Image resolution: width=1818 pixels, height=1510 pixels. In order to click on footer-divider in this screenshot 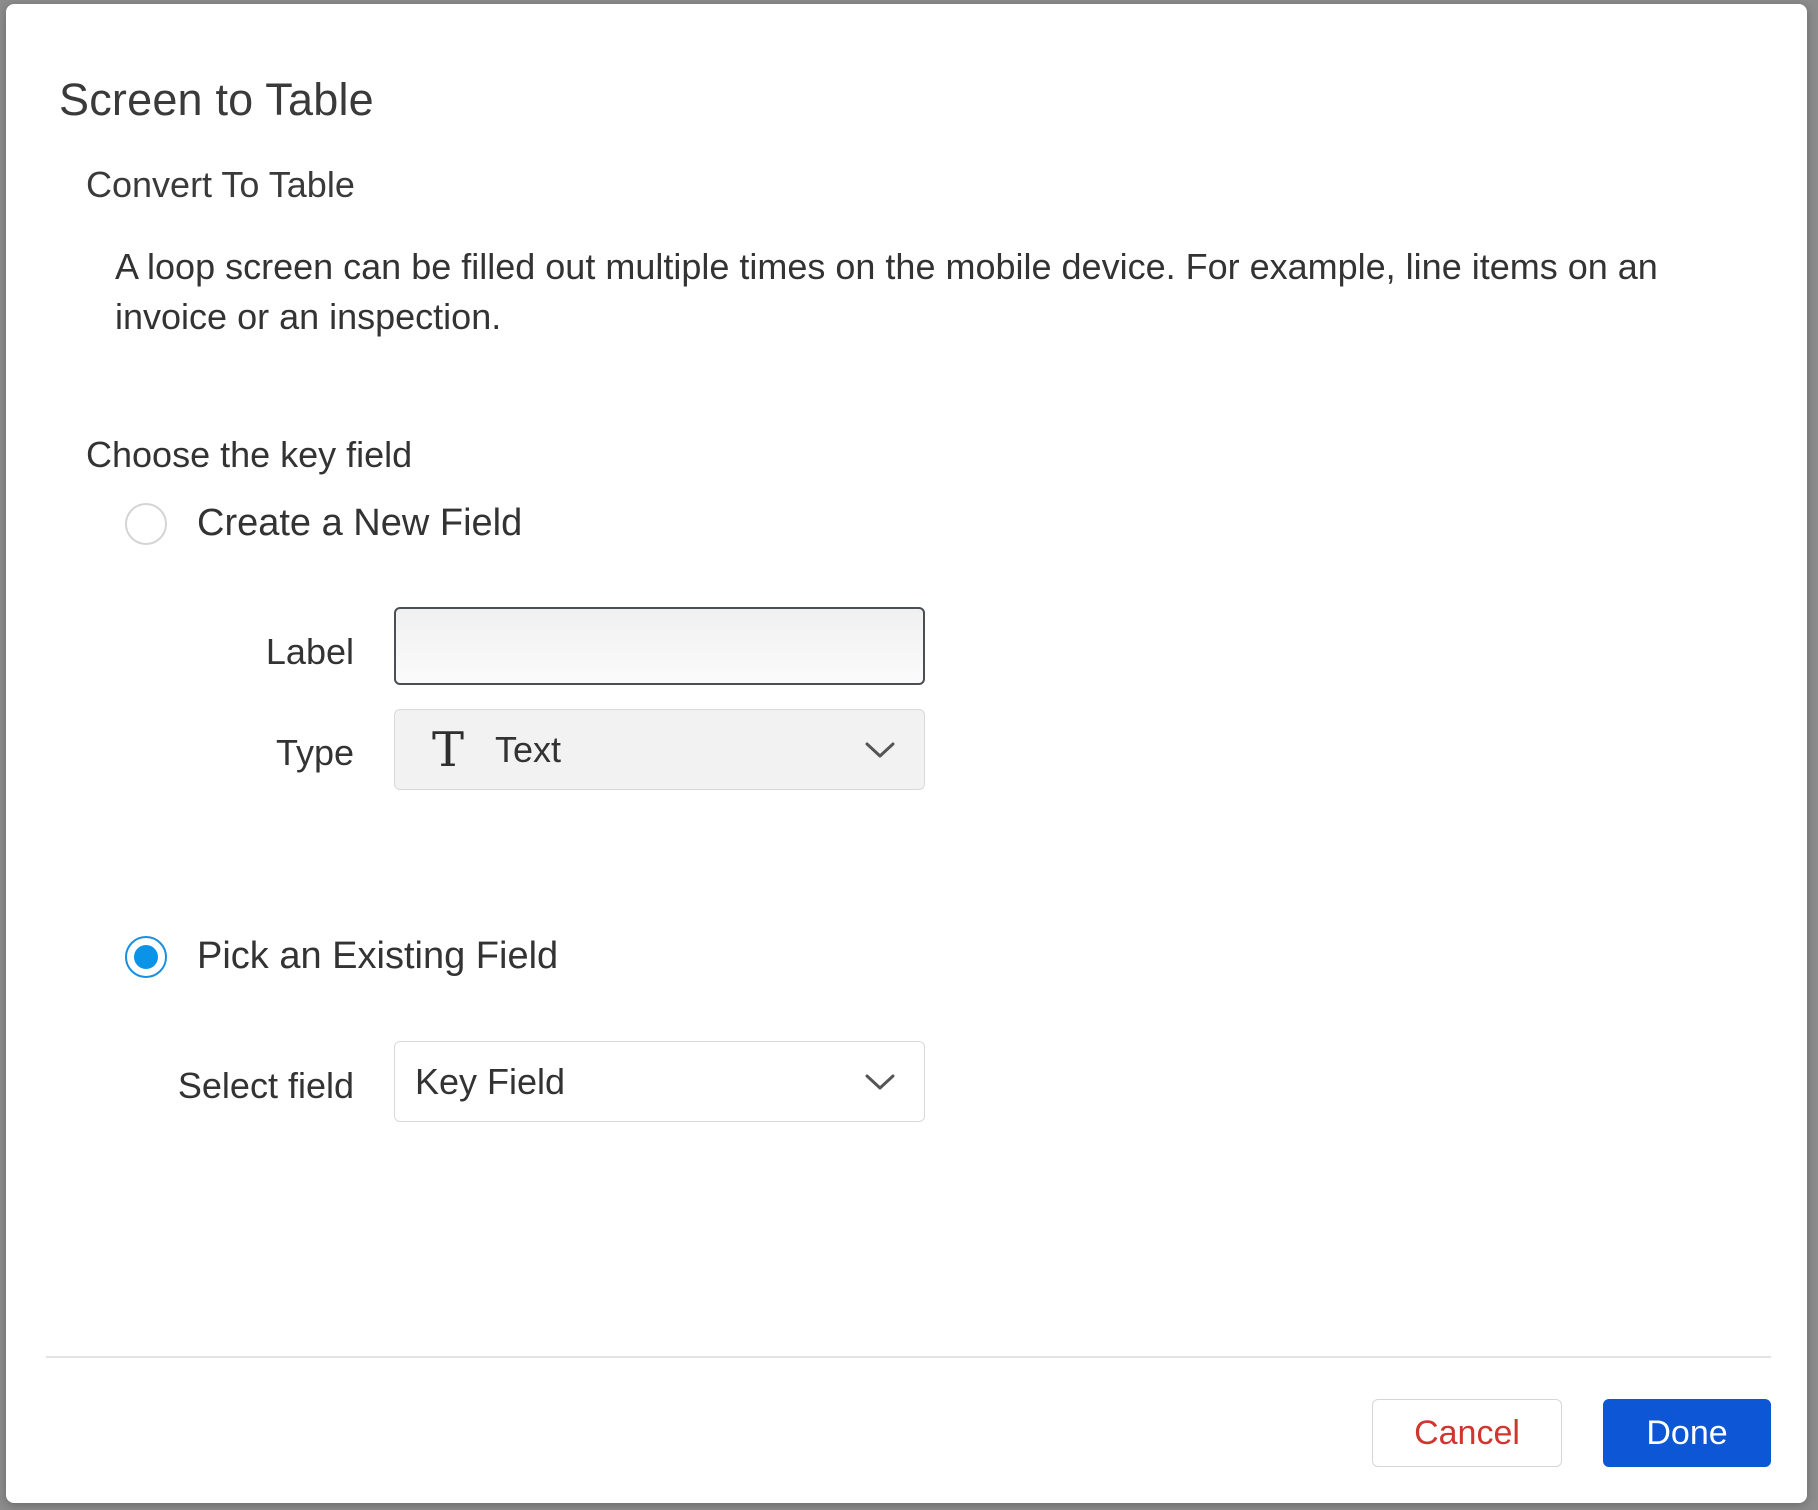, I will do `click(908, 1357)`.